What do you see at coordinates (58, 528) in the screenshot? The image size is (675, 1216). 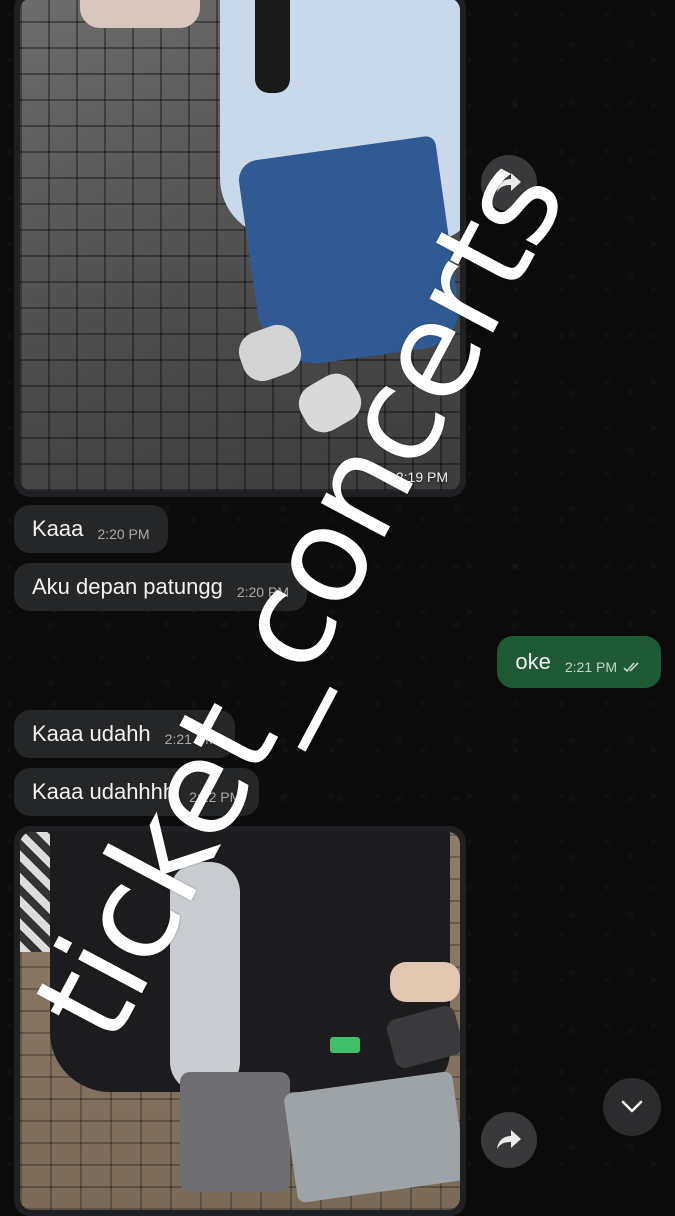 I see `message-text: Kaaa` at bounding box center [58, 528].